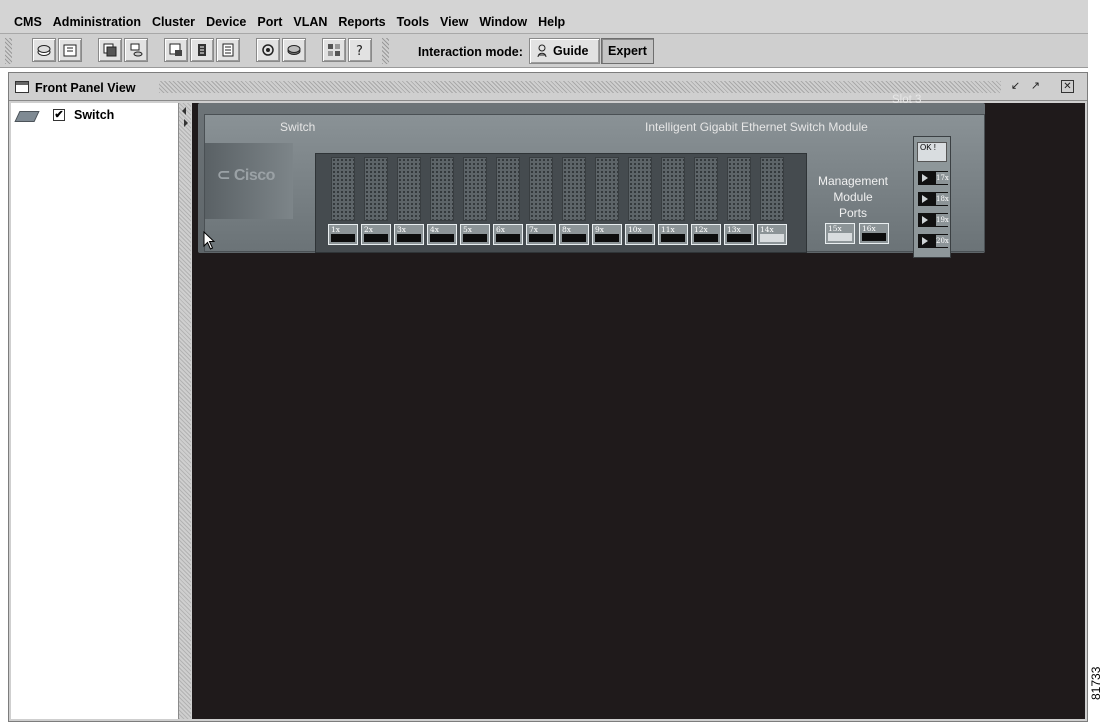  What do you see at coordinates (268, 50) in the screenshot?
I see `refresh-icon` at bounding box center [268, 50].